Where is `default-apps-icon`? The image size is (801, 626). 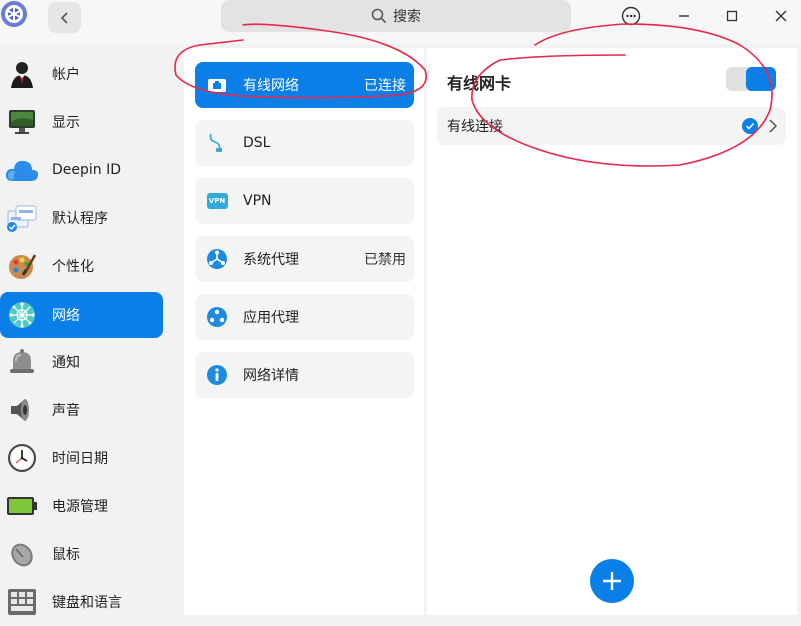 default-apps-icon is located at coordinates (22, 218).